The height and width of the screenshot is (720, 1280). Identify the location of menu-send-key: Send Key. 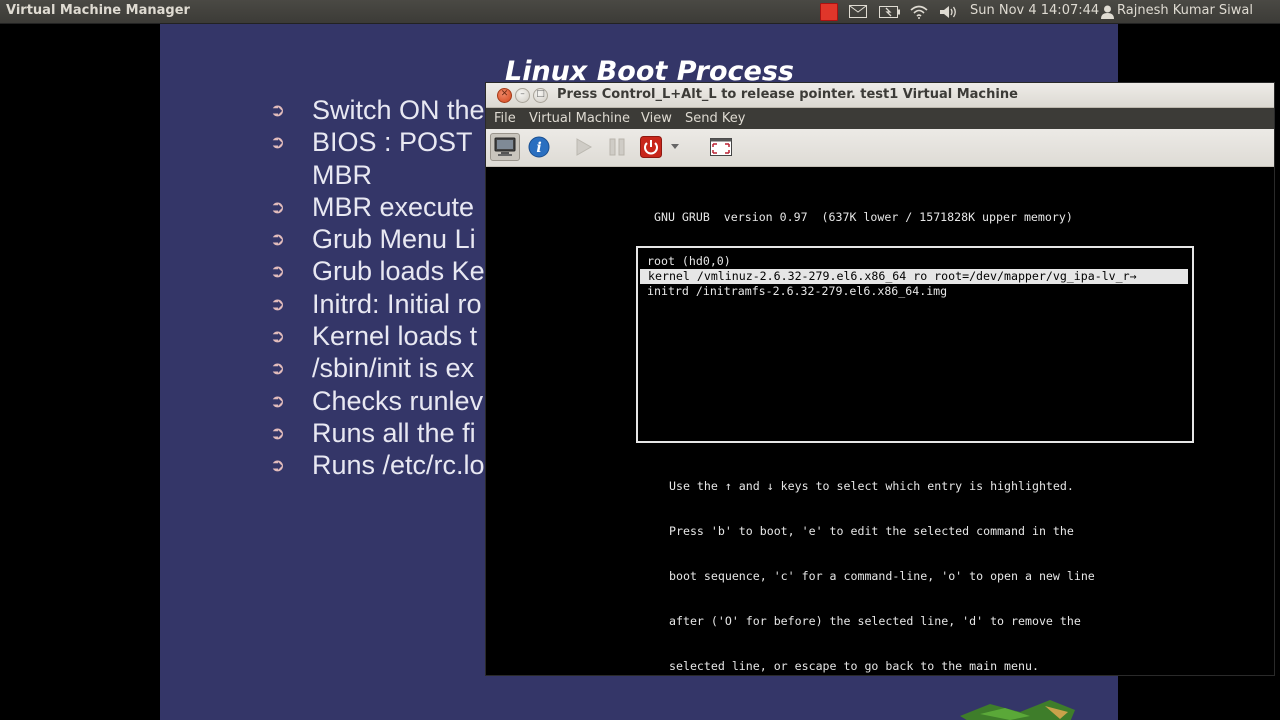
(715, 118).